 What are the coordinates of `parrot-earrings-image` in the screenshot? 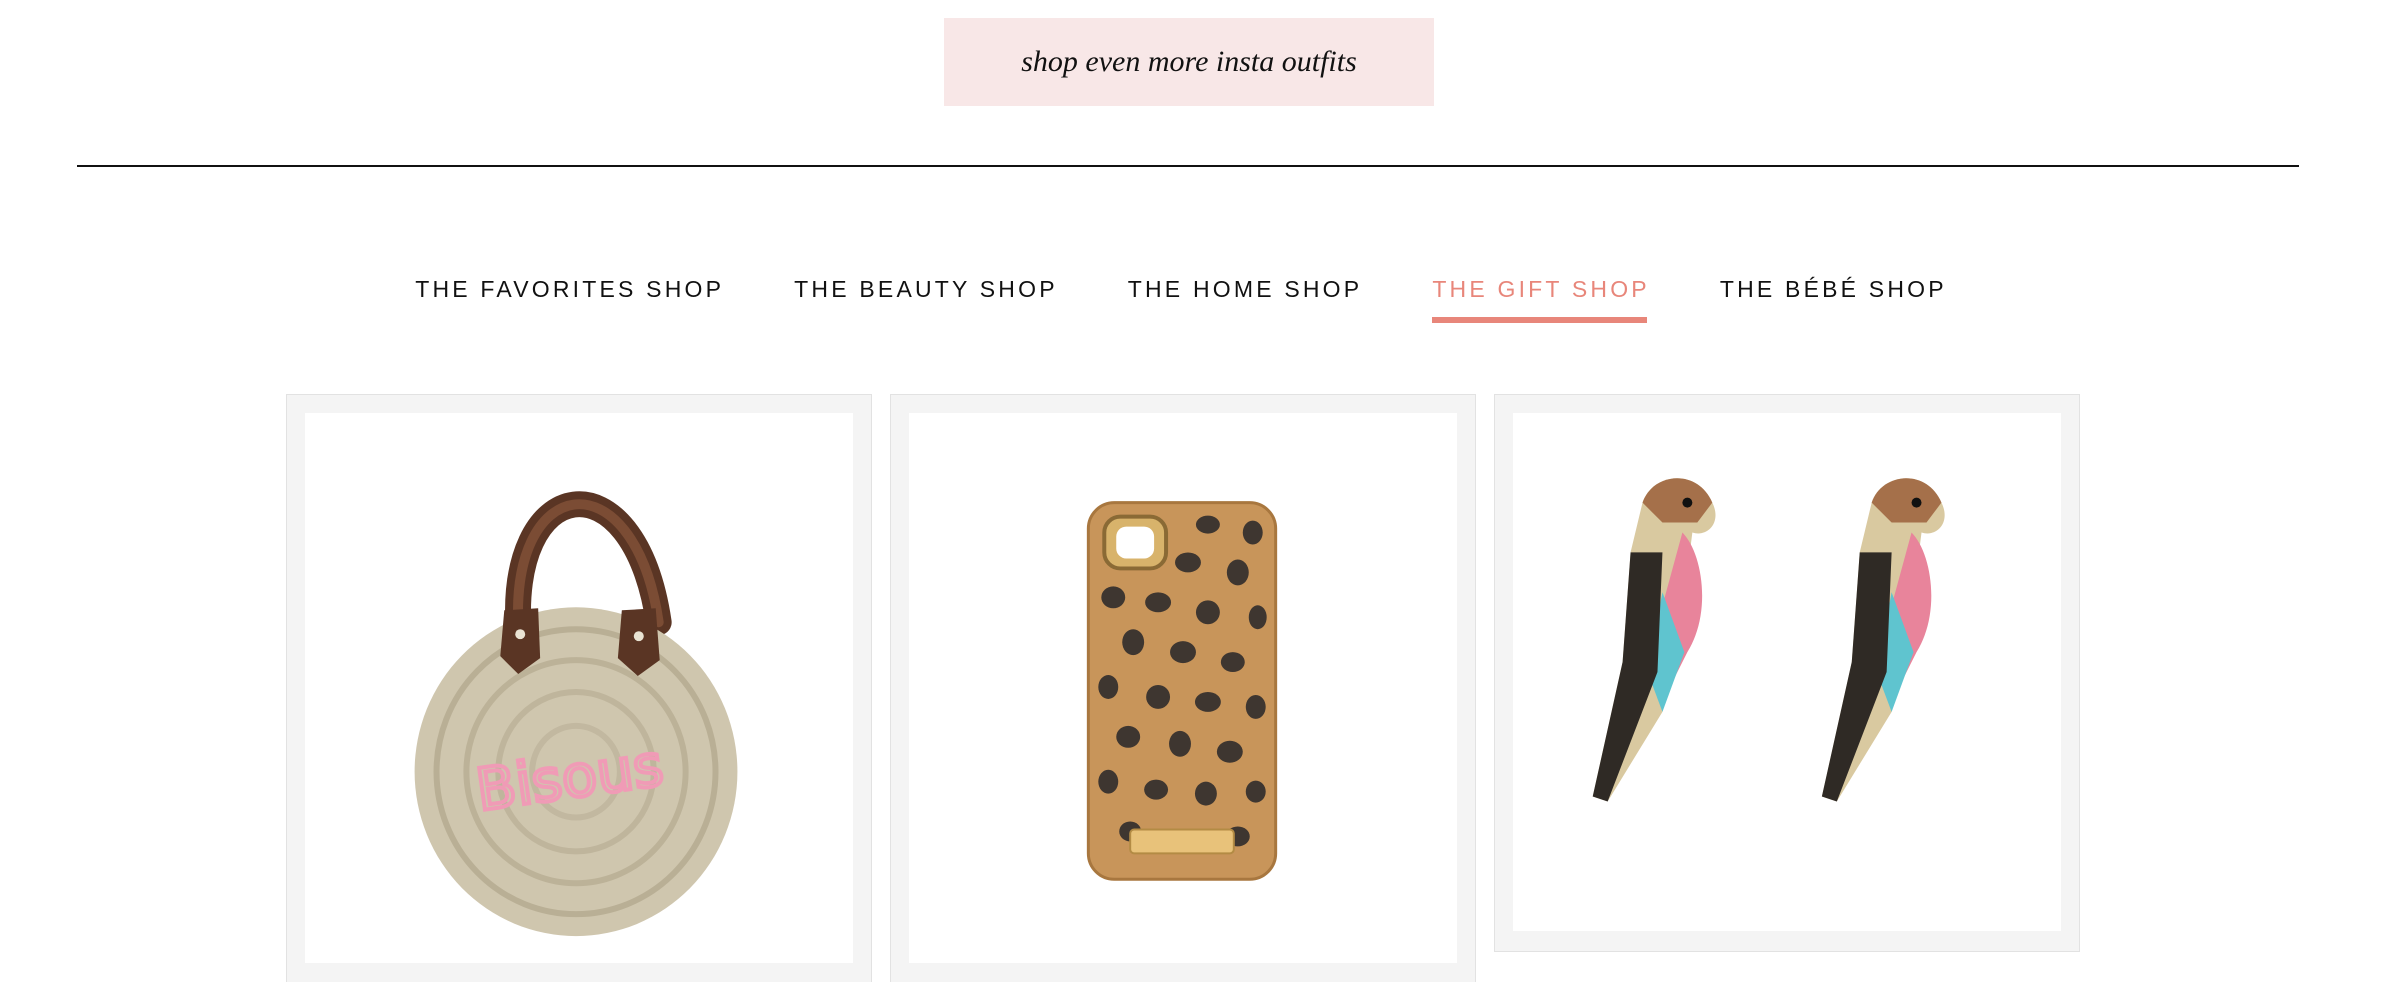 It's located at (1768, 640).